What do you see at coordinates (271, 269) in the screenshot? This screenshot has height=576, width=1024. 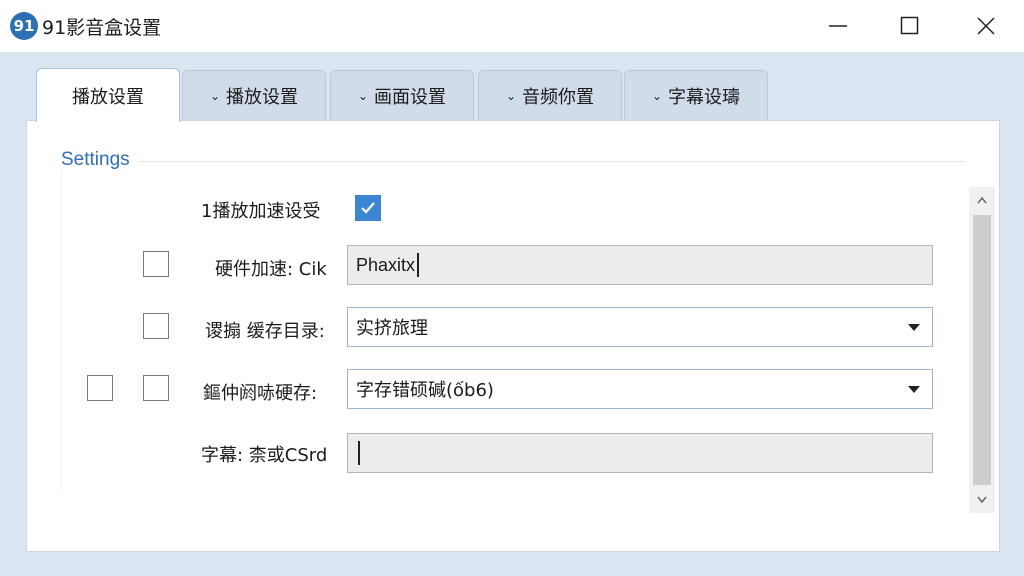 I see `hw-accel-label: 硬件加速: Cik` at bounding box center [271, 269].